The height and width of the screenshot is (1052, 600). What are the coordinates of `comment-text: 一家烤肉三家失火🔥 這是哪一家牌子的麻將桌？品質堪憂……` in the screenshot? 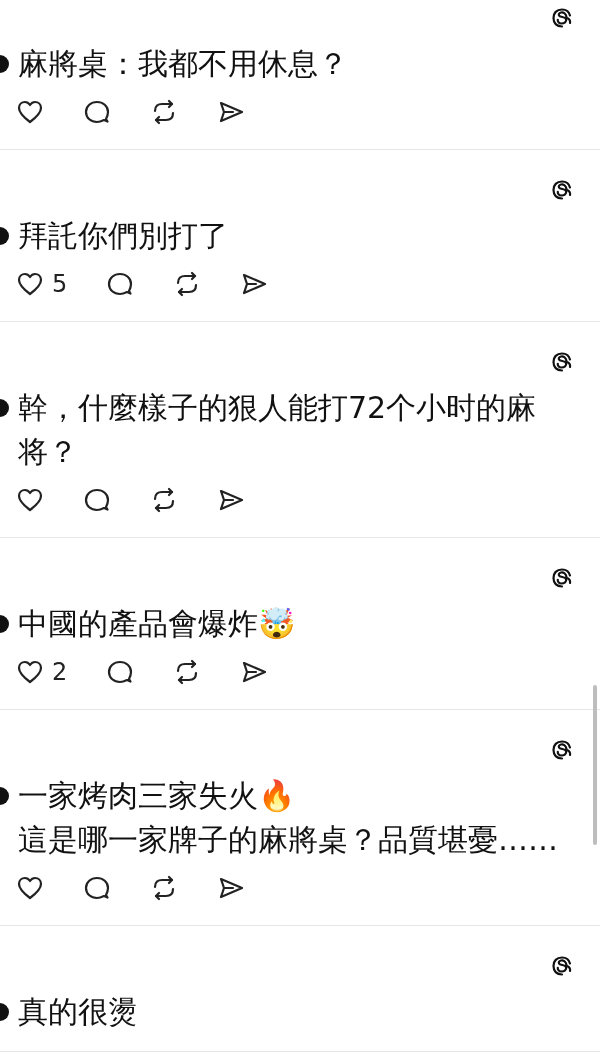 It's located at (288, 818).